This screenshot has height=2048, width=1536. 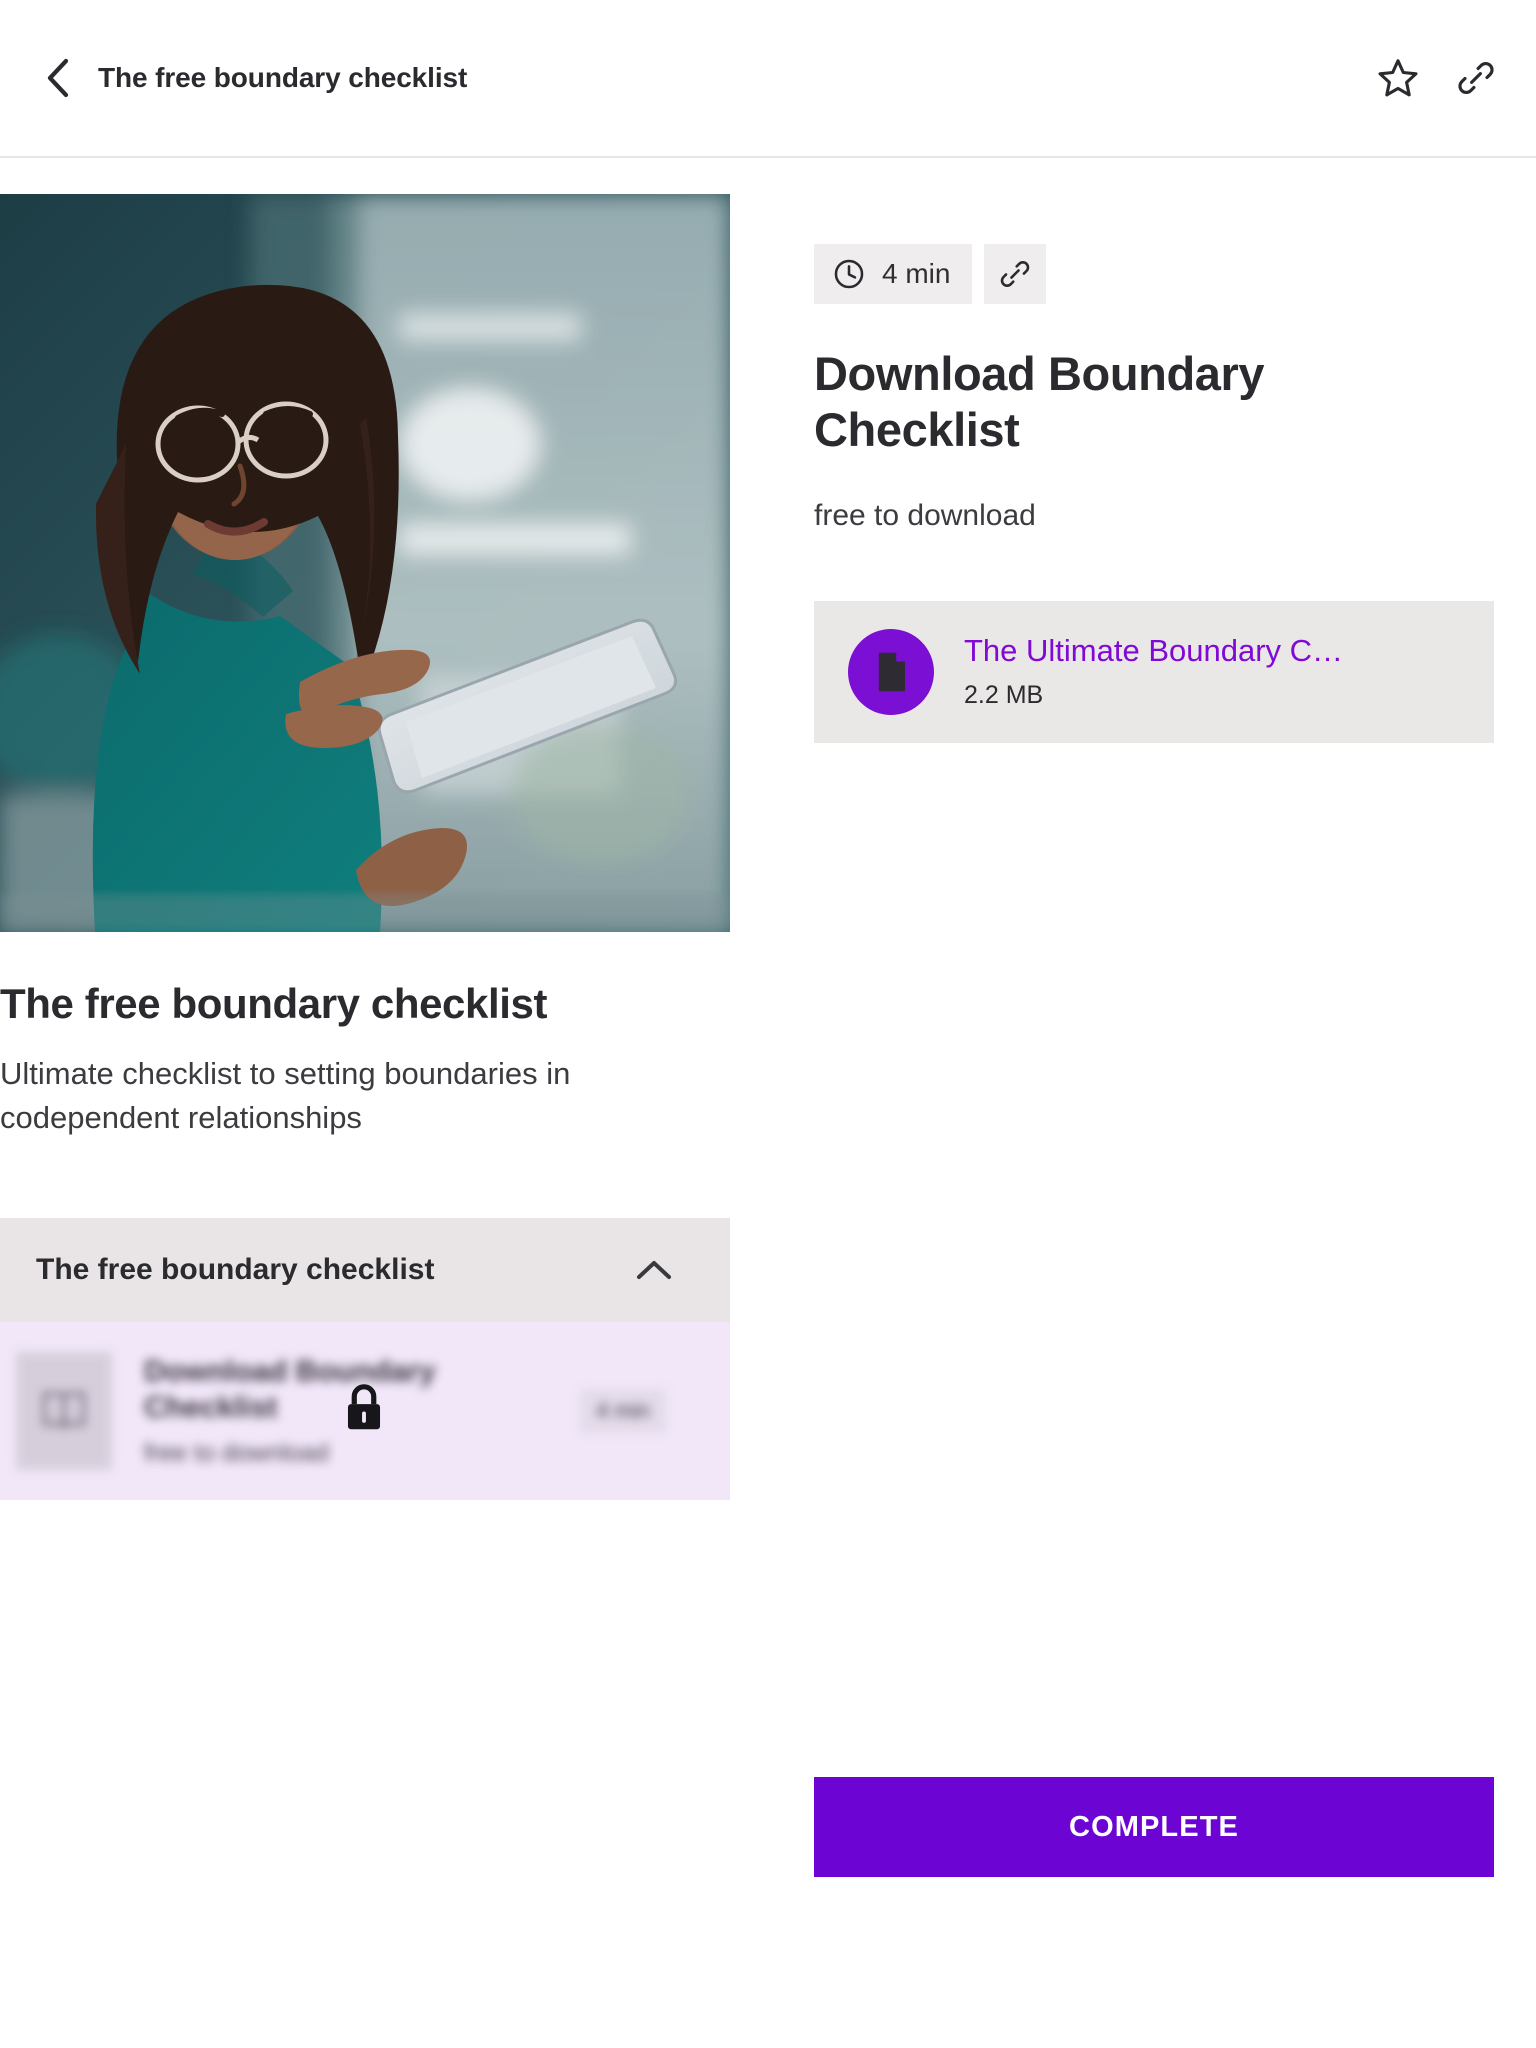 I want to click on chevron-up-icon, so click(x=654, y=1270).